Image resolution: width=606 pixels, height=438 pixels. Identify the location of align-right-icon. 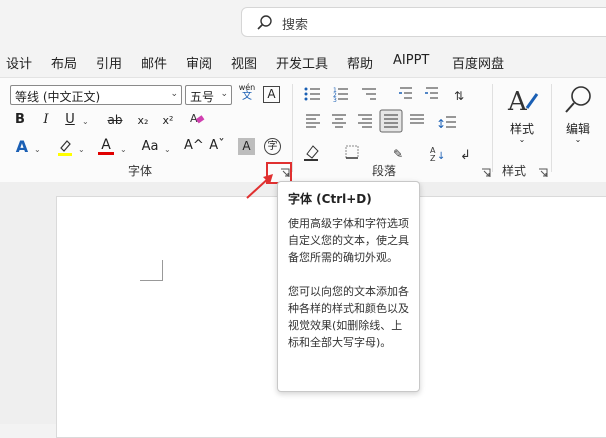
(365, 121).